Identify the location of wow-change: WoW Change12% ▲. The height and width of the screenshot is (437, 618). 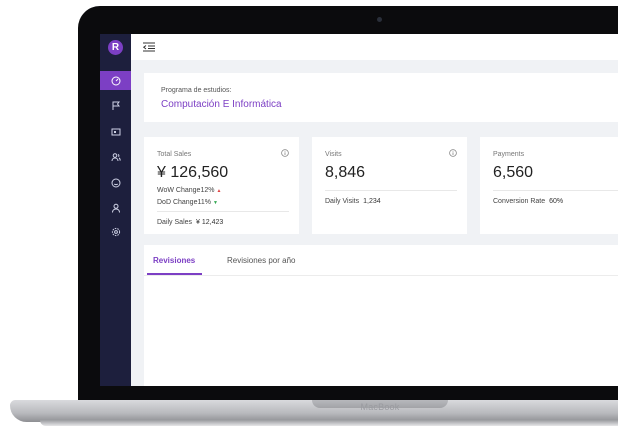
(189, 190).